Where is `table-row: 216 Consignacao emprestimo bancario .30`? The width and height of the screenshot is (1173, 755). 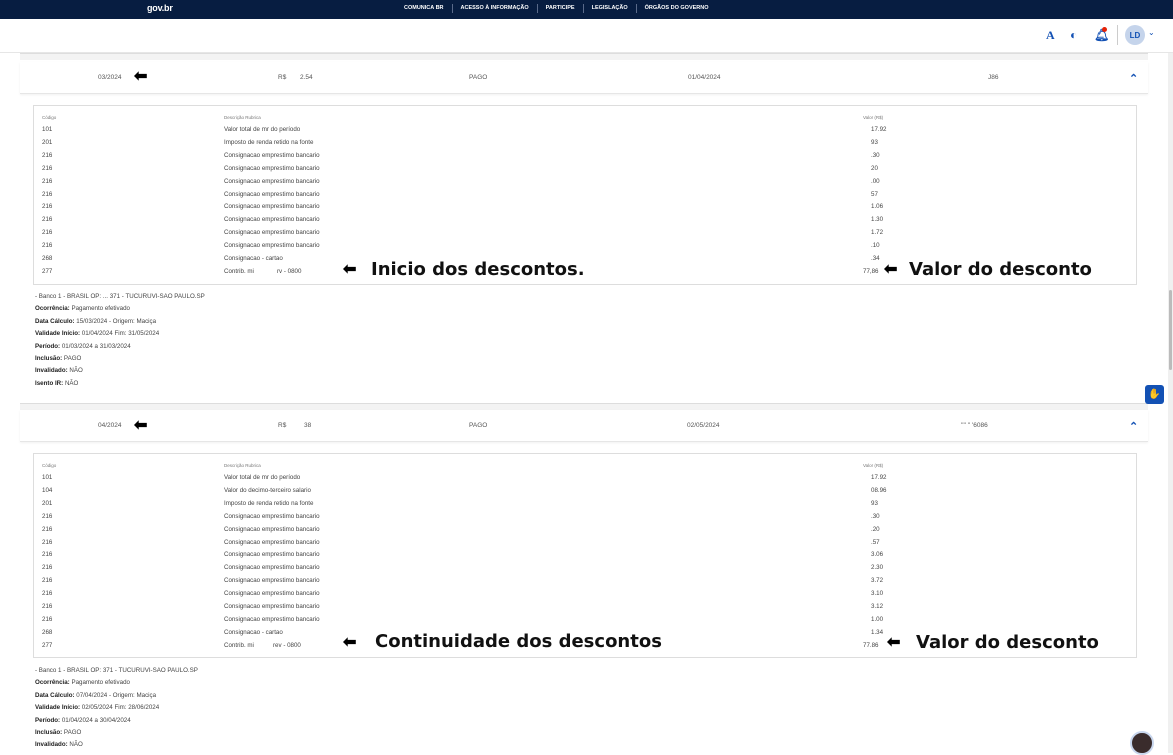
table-row: 216 Consignacao emprestimo bancario .30 is located at coordinates (586, 155).